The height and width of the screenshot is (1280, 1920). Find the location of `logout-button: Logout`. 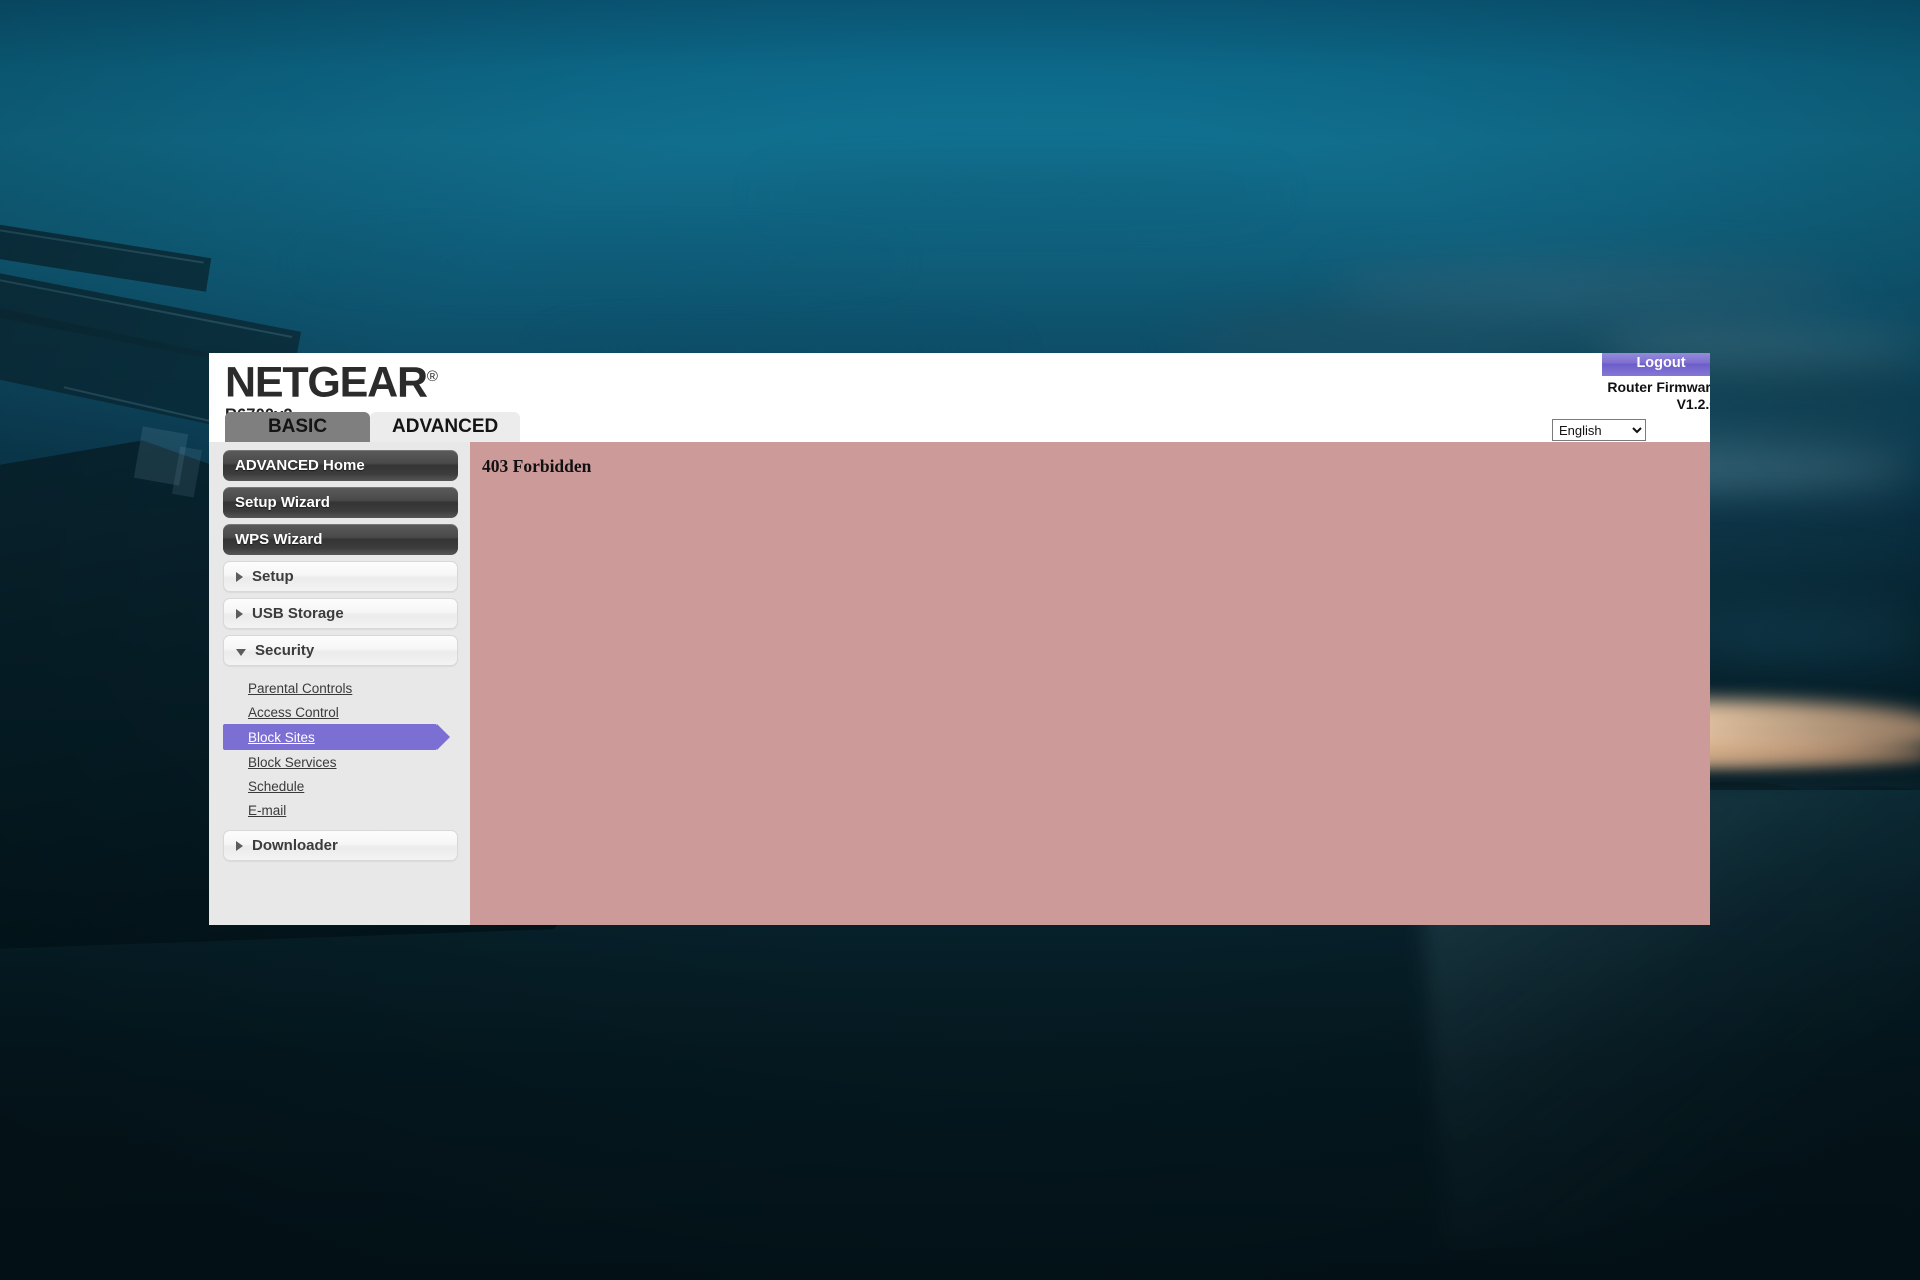

logout-button: Logout is located at coordinates (1656, 364).